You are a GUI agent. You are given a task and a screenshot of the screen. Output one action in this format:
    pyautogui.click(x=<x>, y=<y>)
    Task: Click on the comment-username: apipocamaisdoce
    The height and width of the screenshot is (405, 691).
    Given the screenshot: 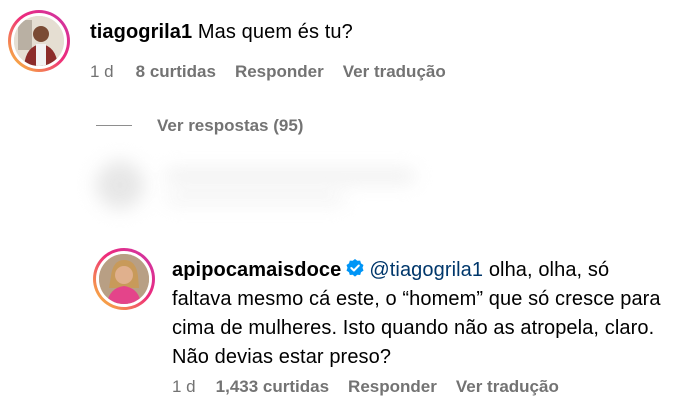 What is the action you would take?
    pyautogui.click(x=256, y=270)
    